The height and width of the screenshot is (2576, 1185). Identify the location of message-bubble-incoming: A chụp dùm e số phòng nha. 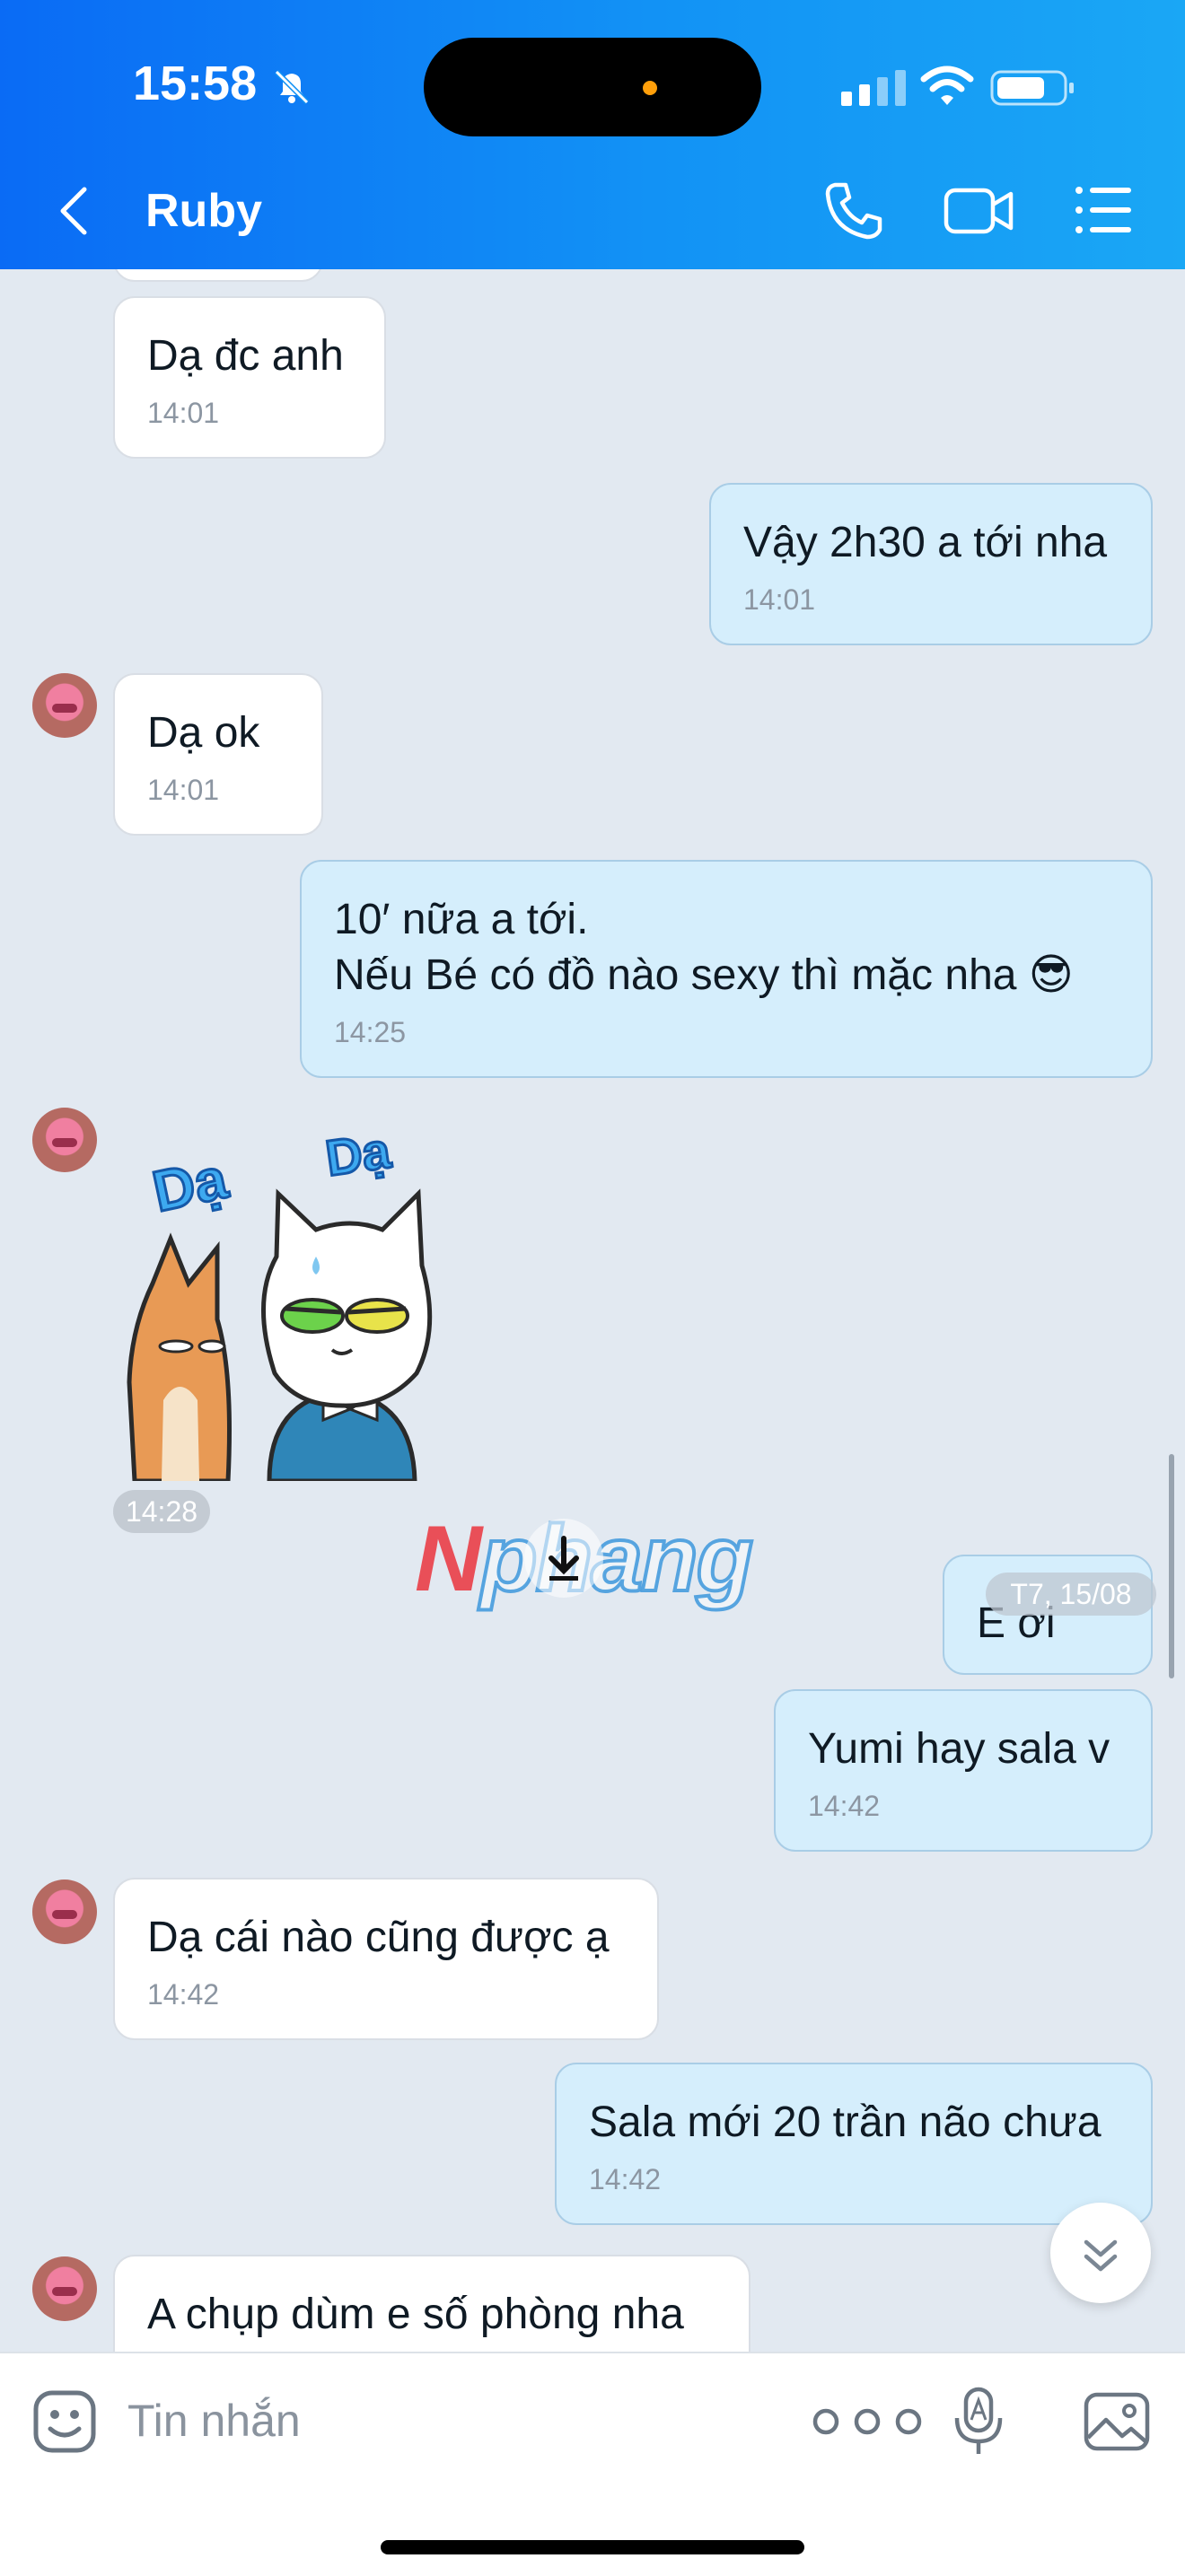
(431, 2303).